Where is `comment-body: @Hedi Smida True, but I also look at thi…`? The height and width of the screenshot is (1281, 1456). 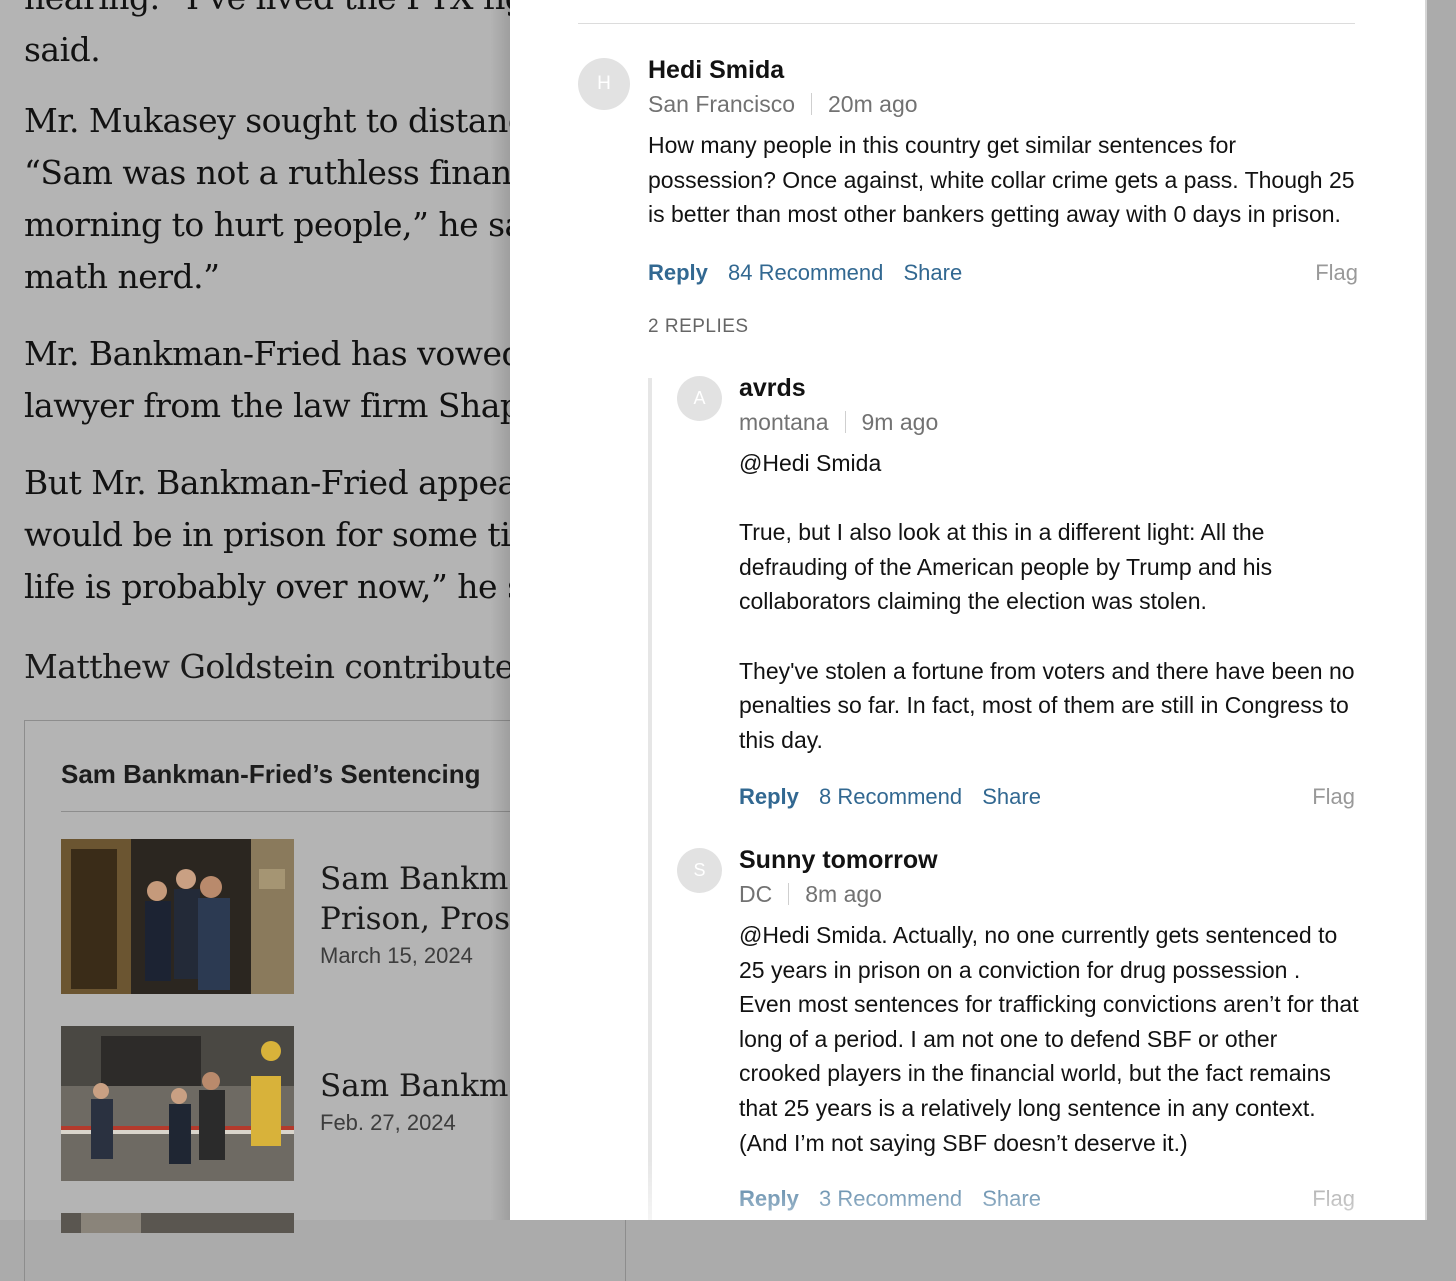 comment-body: @Hedi Smida True, but I also look at thi… is located at coordinates (1049, 601).